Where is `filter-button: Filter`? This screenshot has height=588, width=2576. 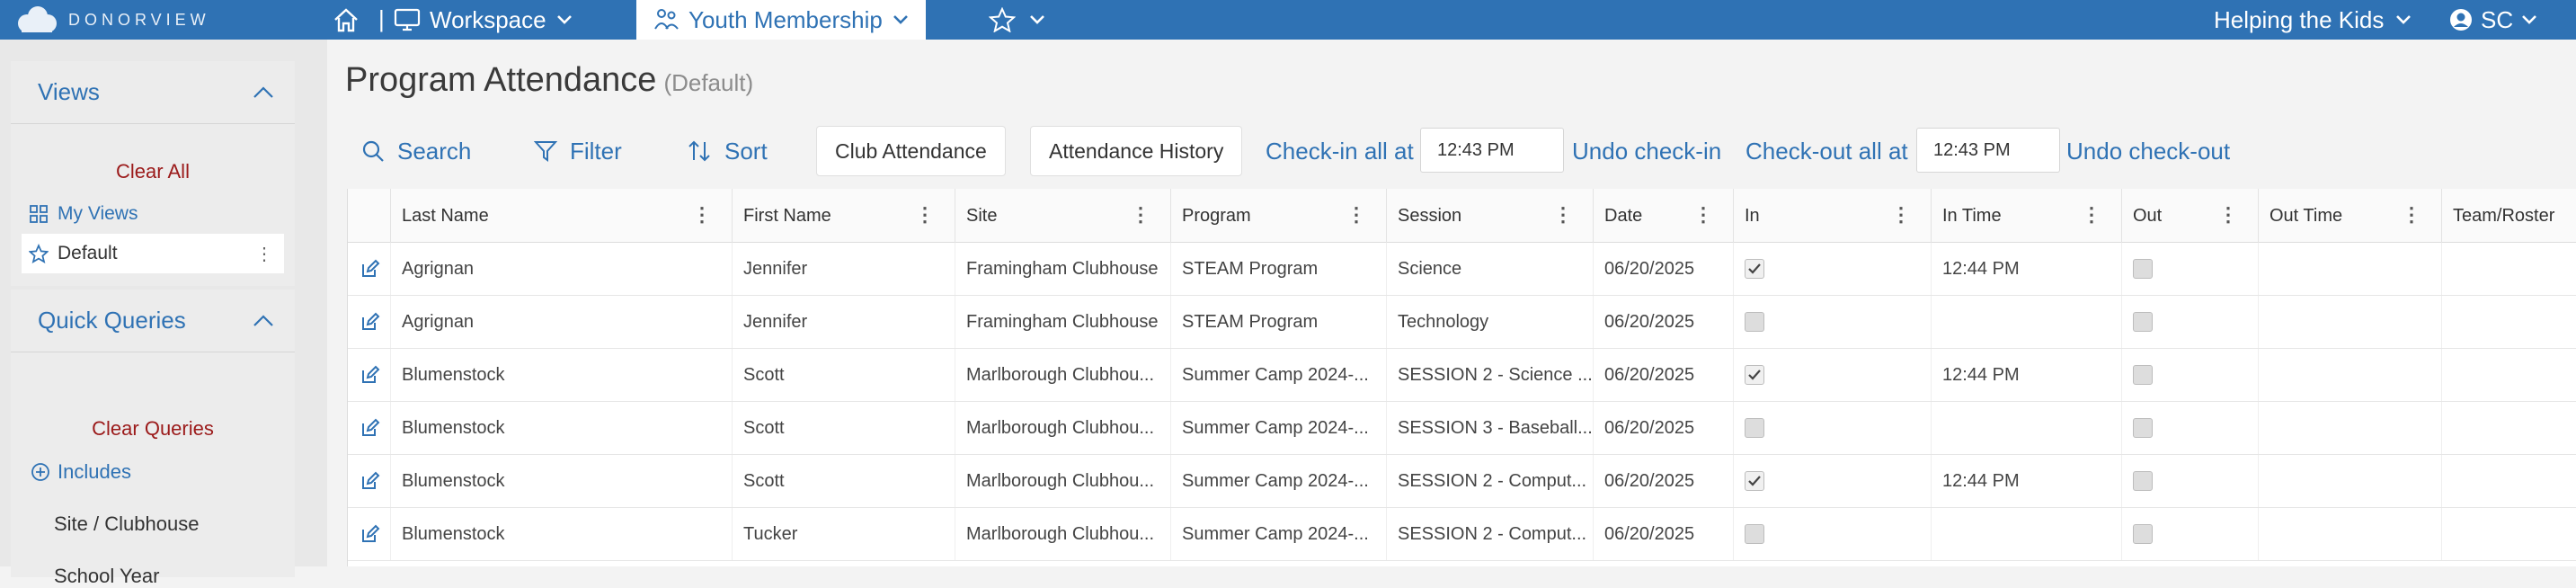 filter-button: Filter is located at coordinates (578, 151).